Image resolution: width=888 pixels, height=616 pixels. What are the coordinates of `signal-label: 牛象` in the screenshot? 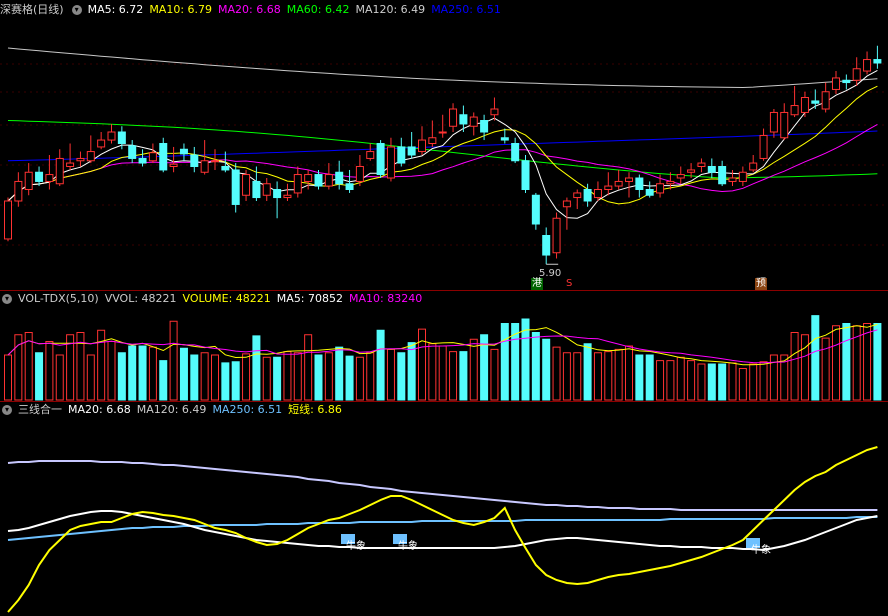 It's located at (408, 546).